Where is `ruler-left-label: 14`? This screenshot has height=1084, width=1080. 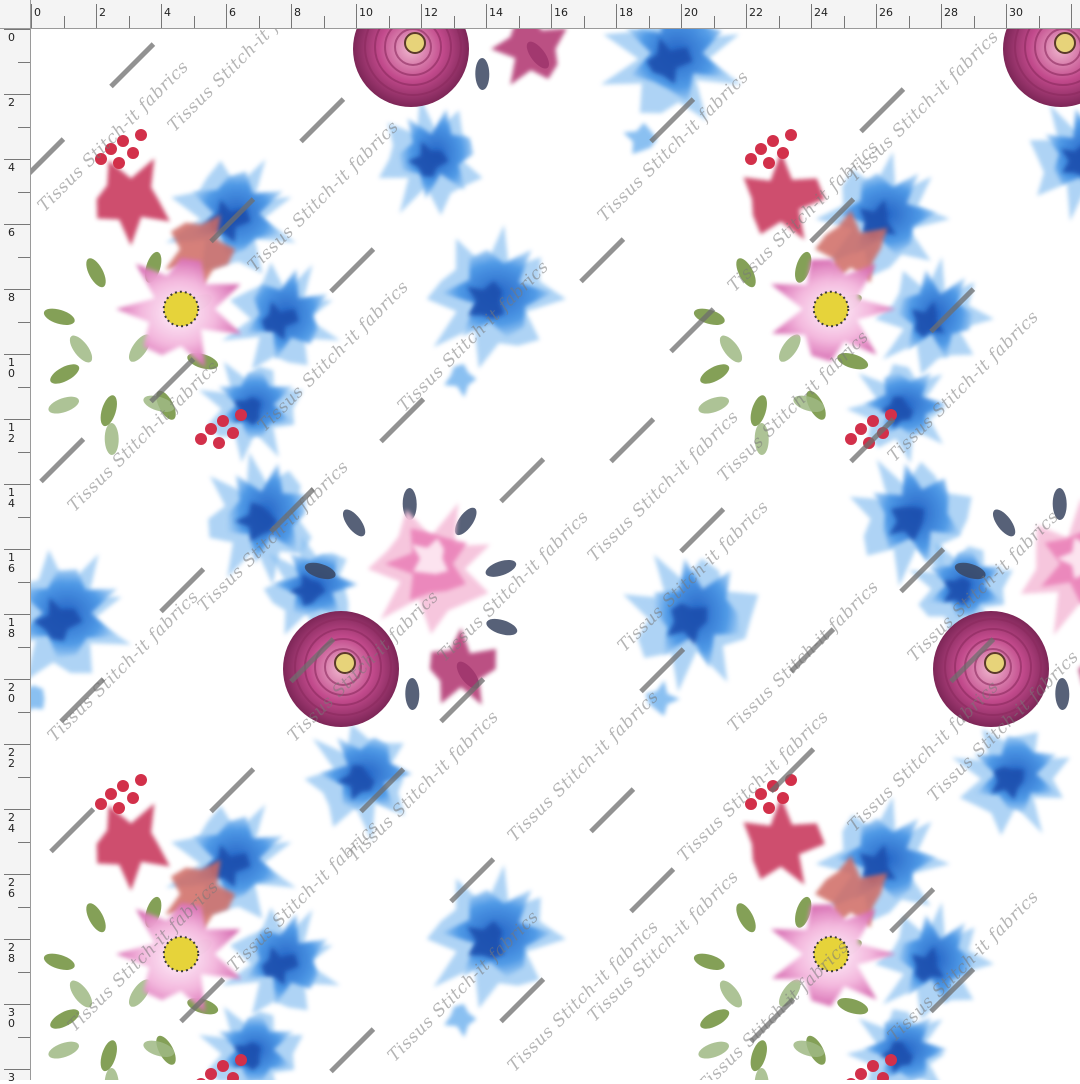 ruler-left-label: 14 is located at coordinates (11, 498).